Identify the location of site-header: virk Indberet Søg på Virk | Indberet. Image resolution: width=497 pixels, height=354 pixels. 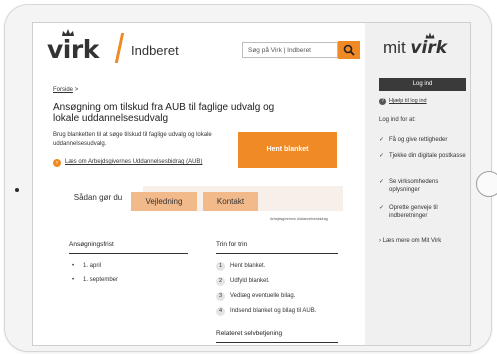
(199, 48).